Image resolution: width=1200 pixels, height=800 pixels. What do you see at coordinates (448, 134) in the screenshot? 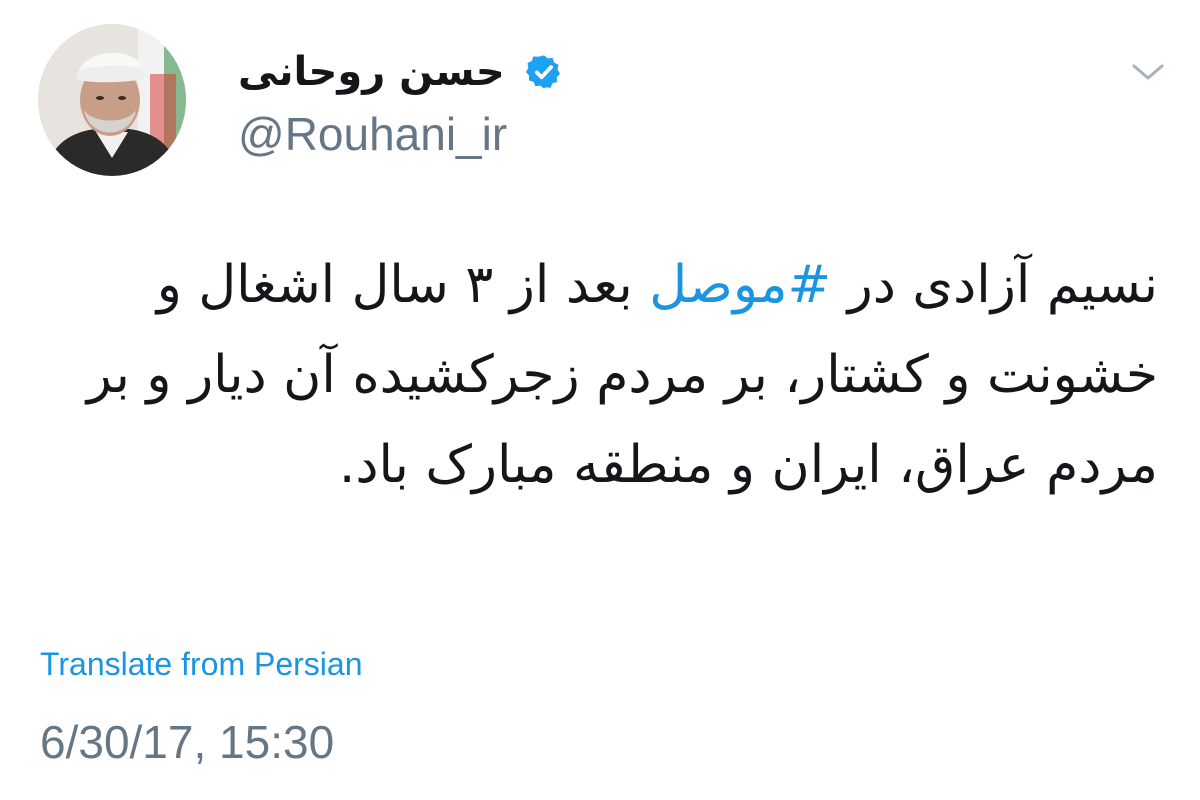
I see `user-handle: @Rouhani_ir` at bounding box center [448, 134].